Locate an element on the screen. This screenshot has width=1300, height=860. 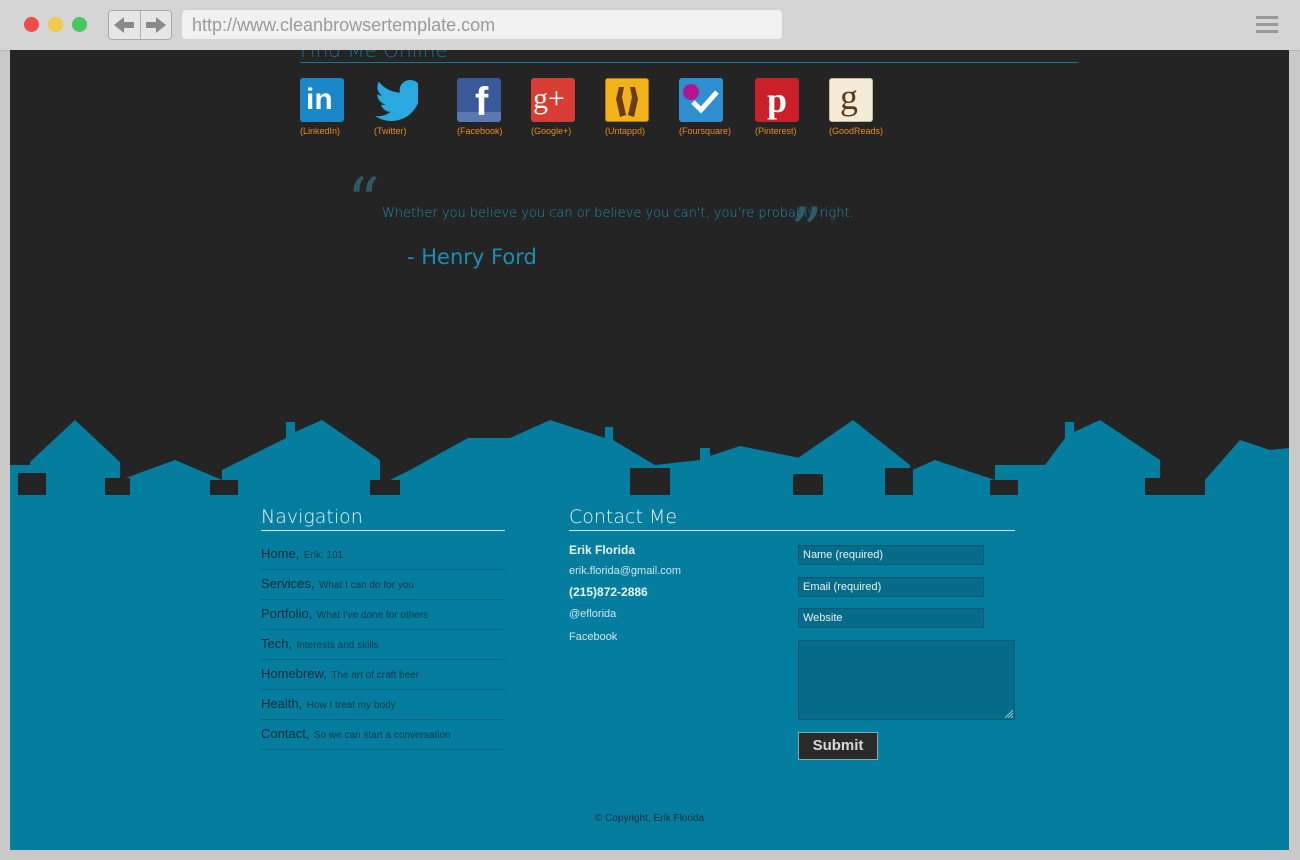
nav-item-label: Health, is located at coordinates (282, 703).